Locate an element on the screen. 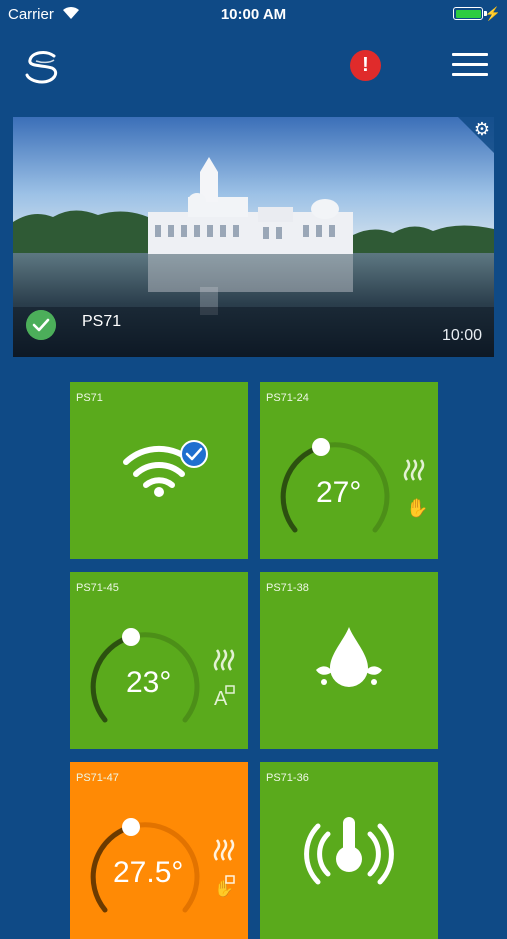  hamburger-menu-icon is located at coordinates (470, 65).